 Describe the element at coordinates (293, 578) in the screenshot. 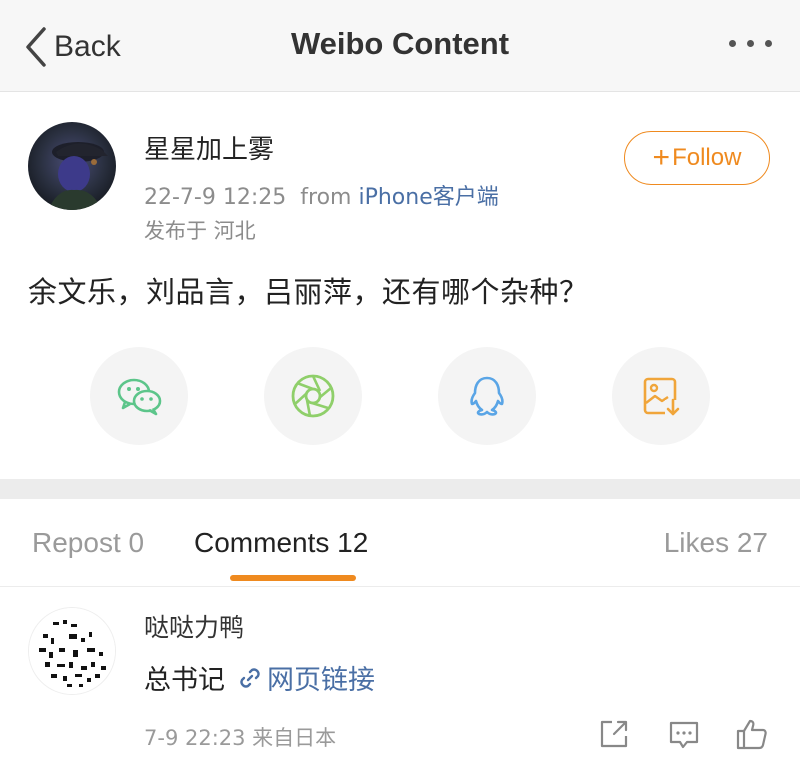

I see `active-tab-indicator` at that location.